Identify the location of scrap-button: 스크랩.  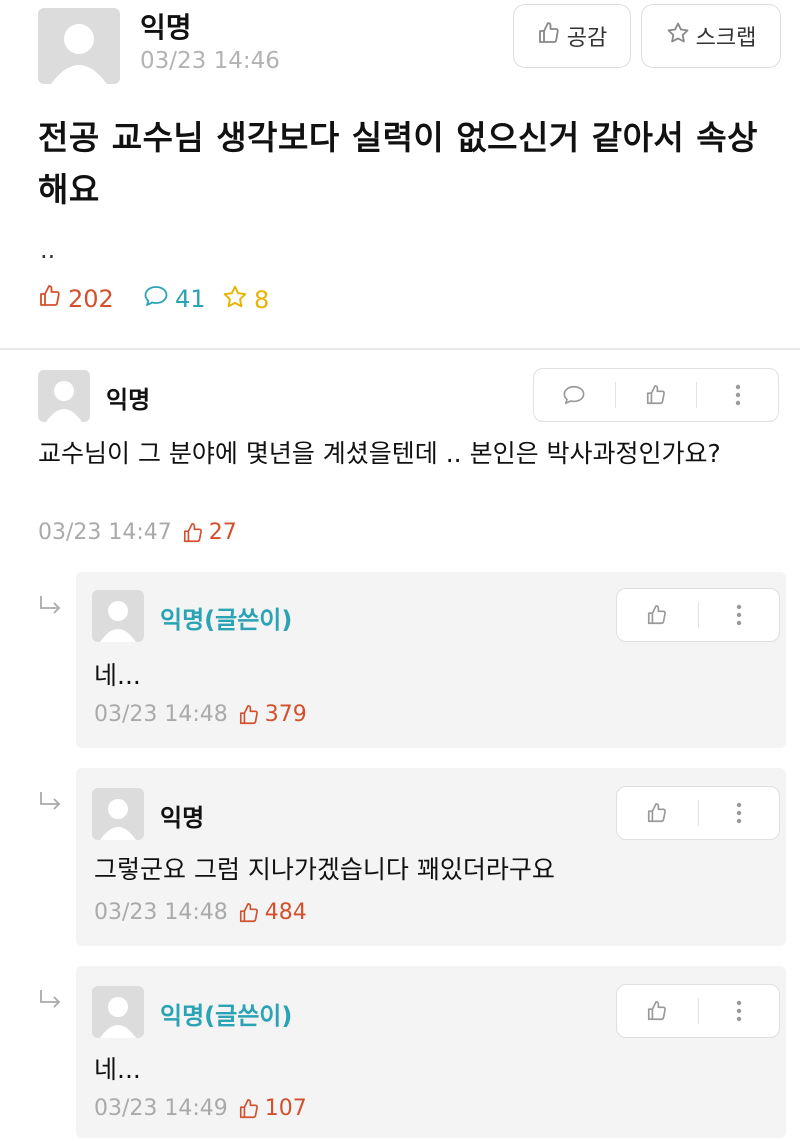
(711, 36).